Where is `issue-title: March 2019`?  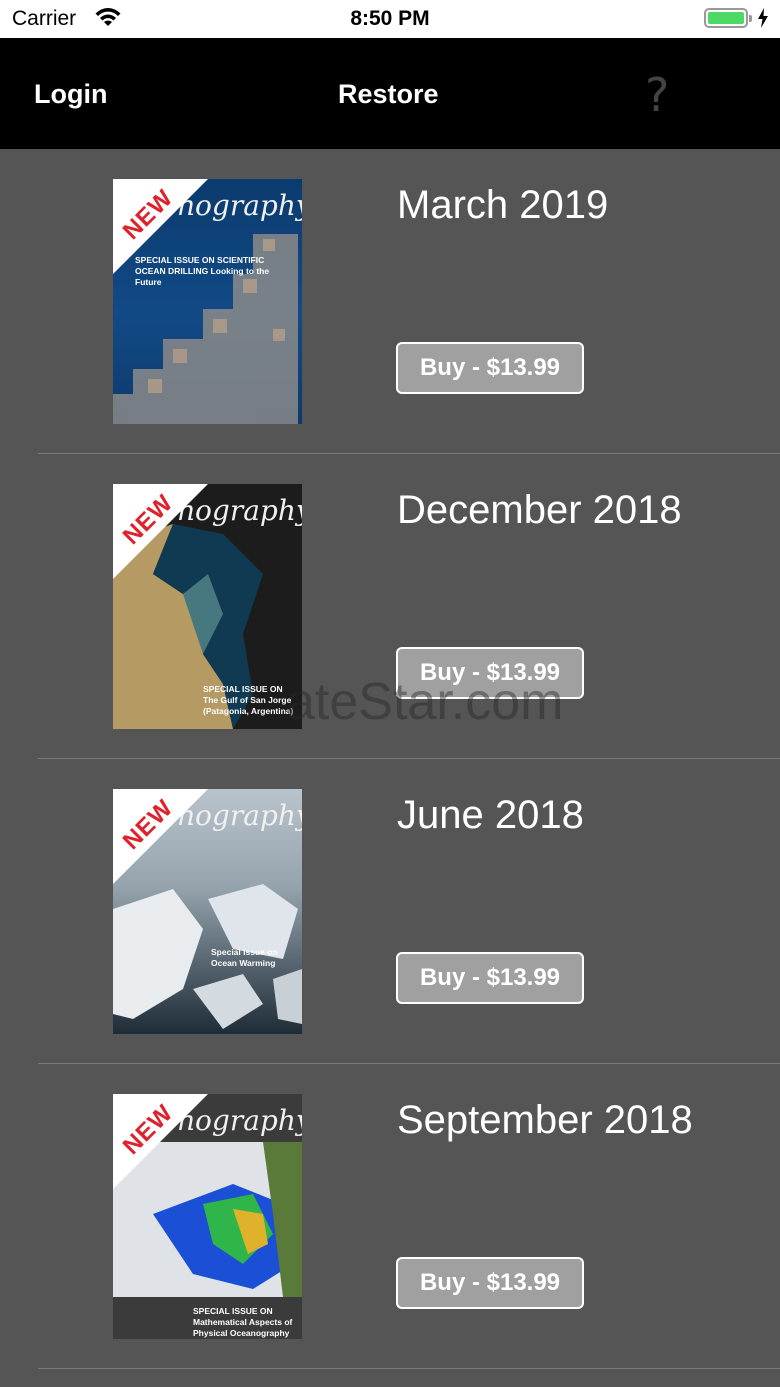 issue-title: March 2019 is located at coordinates (503, 205).